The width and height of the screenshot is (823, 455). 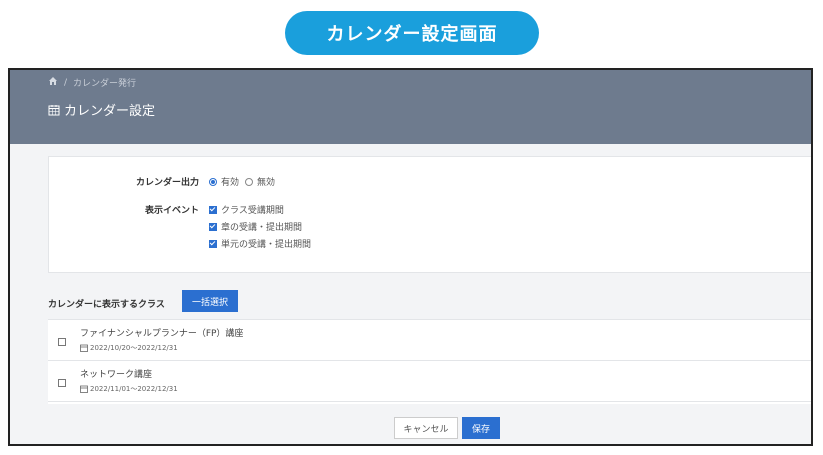 I want to click on class-name: ファイナンシャルプランナー（FP）講座, so click(x=162, y=334).